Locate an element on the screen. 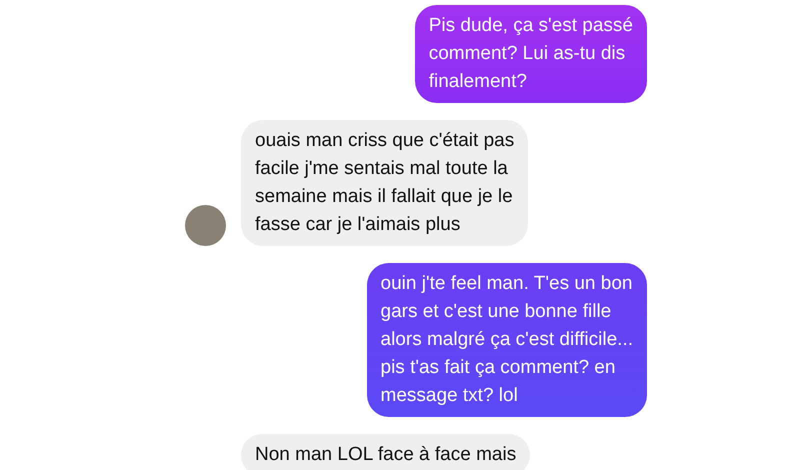  received-message-bubble: Non man LOL face à face mais is located at coordinates (385, 452).